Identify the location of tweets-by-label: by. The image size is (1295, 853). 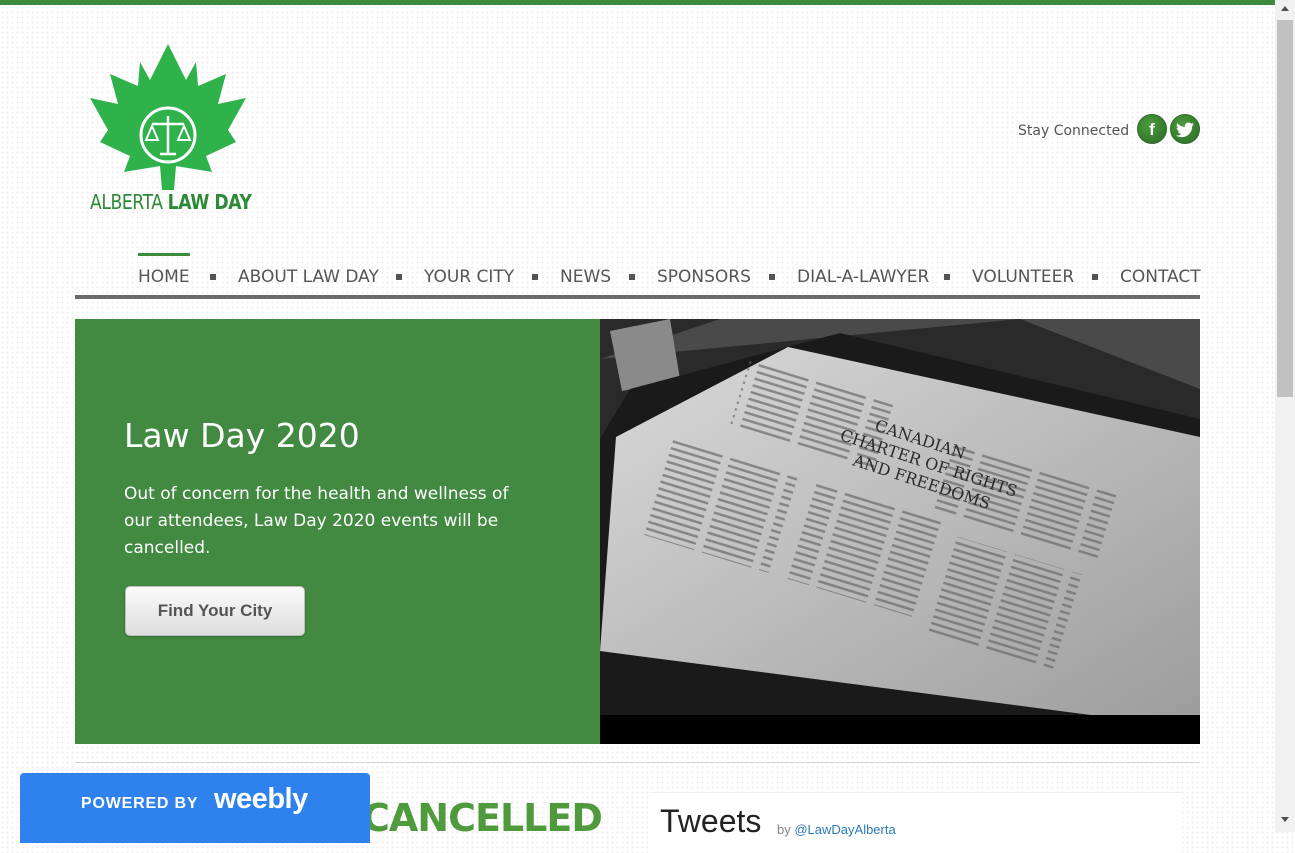
(784, 829).